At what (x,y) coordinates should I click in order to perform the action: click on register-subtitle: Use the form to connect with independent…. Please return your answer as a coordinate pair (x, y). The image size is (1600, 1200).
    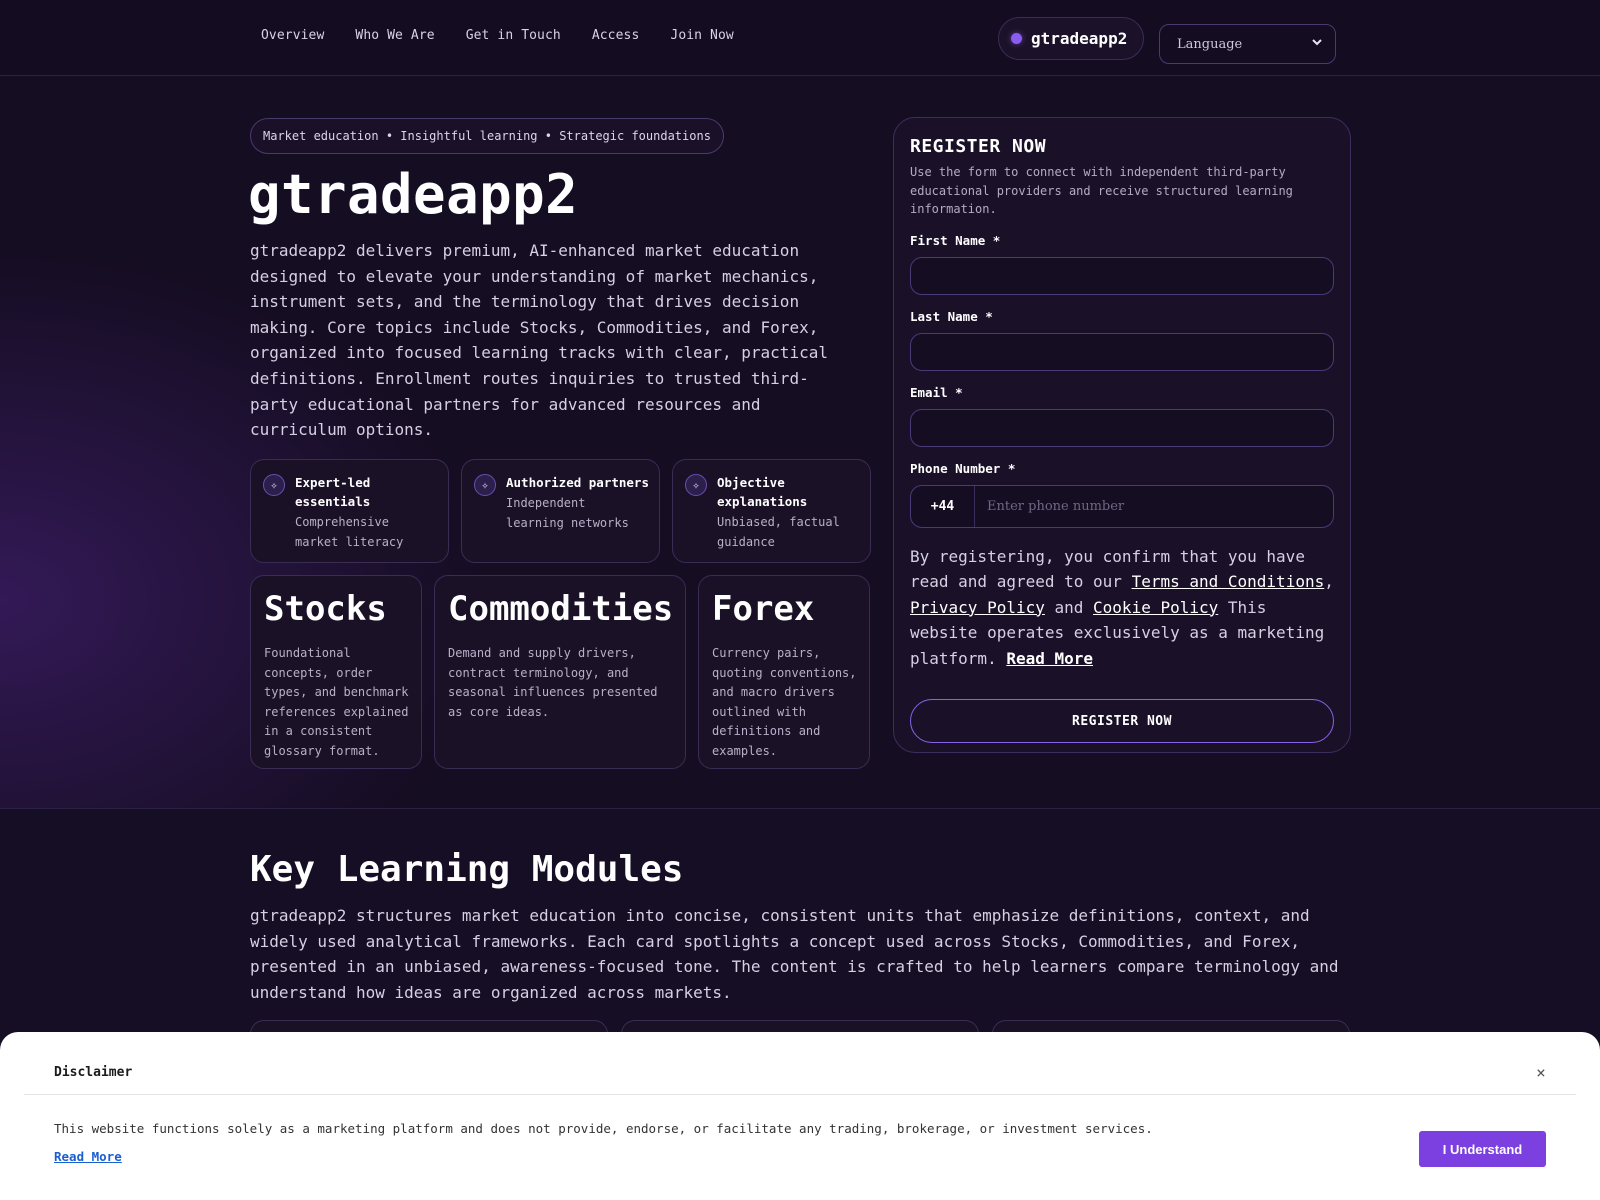
    Looking at the image, I should click on (1101, 190).